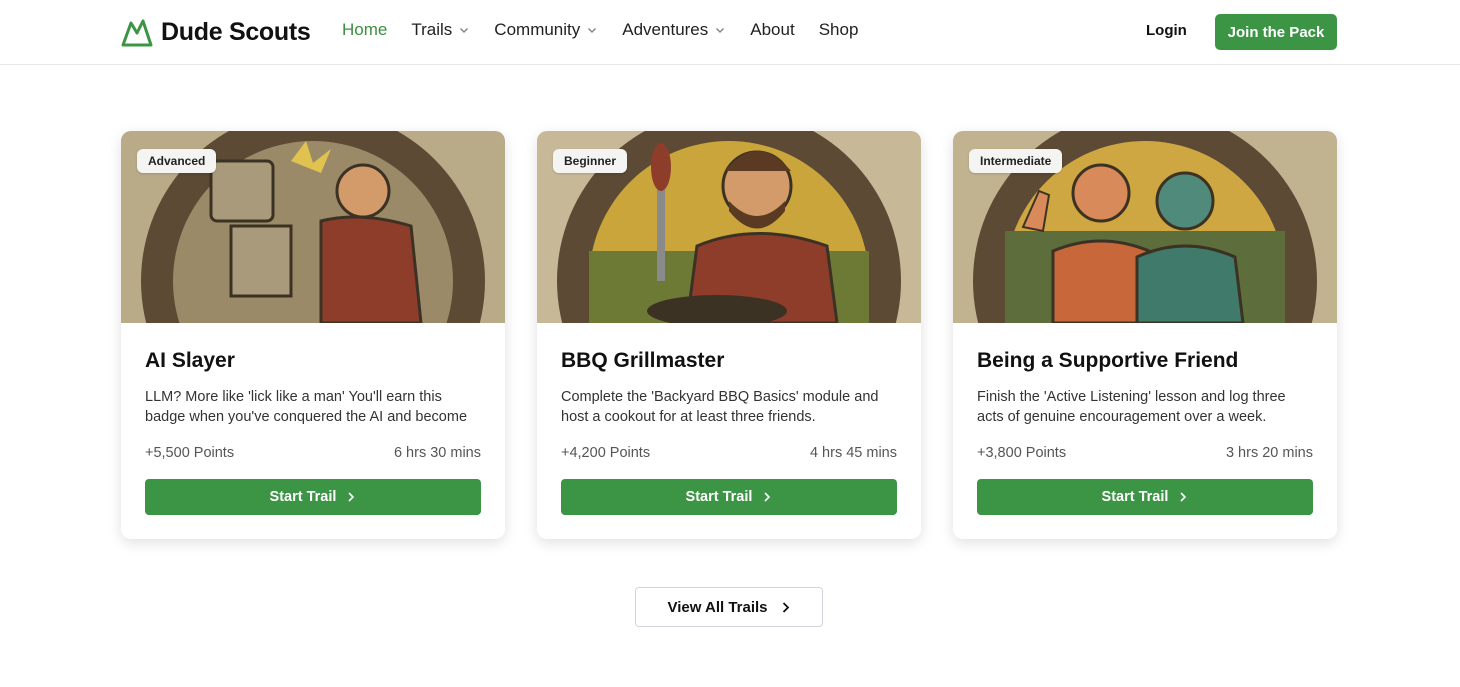 The width and height of the screenshot is (1460, 687). What do you see at coordinates (665, 29) in the screenshot?
I see `nav-label: Adventures` at bounding box center [665, 29].